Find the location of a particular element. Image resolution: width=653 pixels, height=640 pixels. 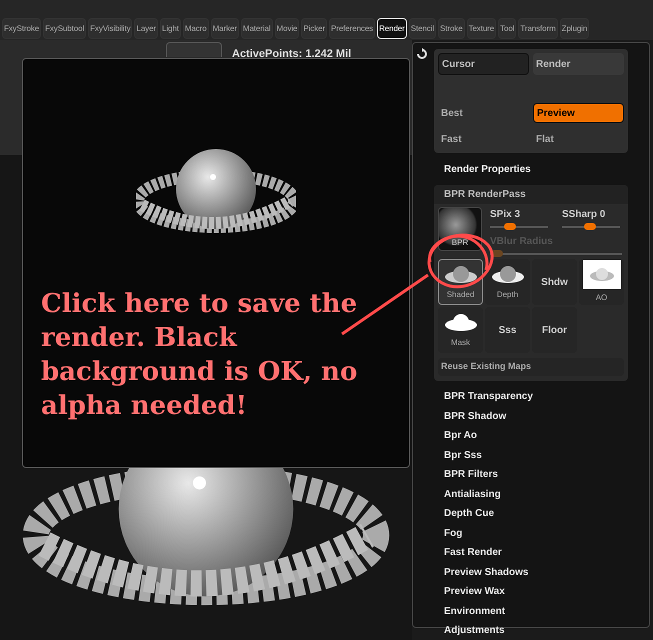

render-pass-button: Shaded is located at coordinates (460, 282).